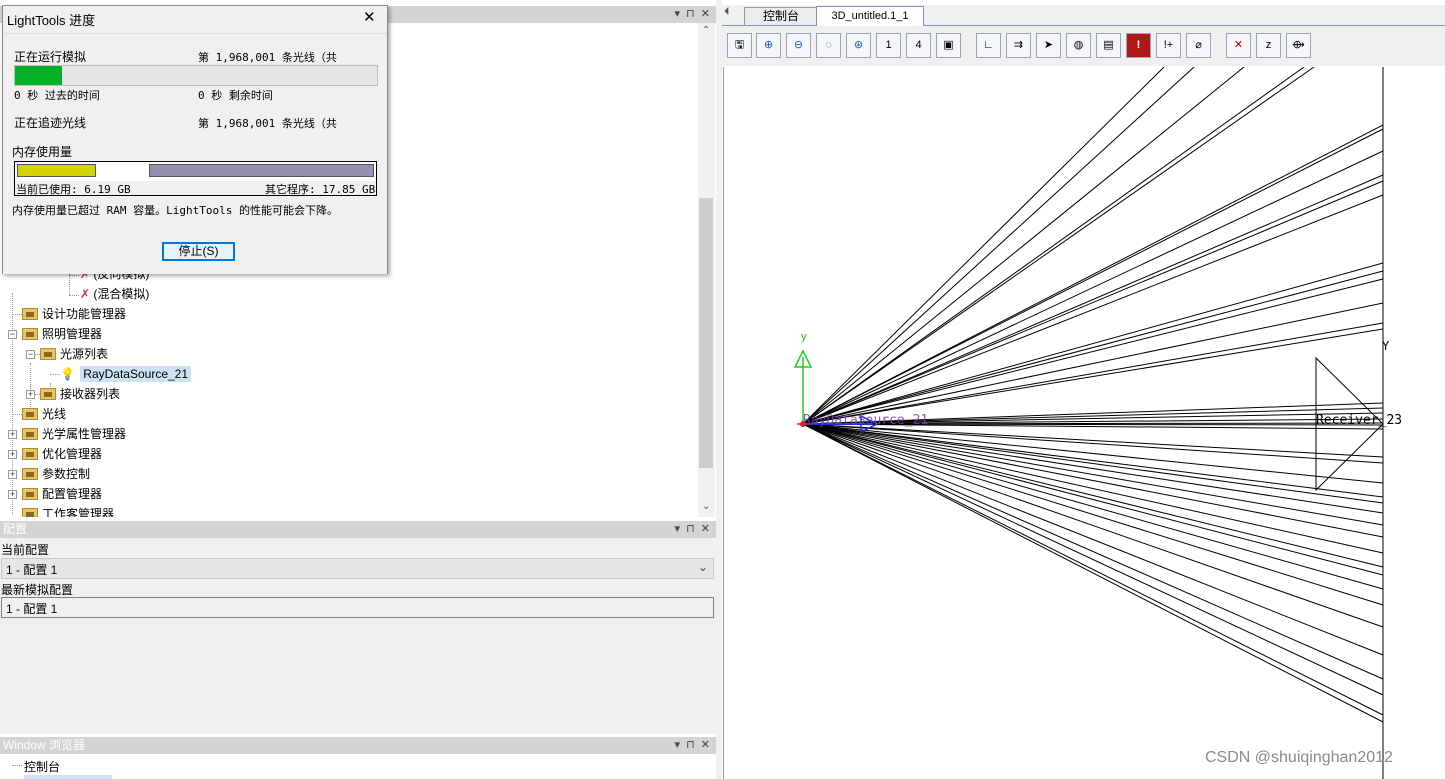 This screenshot has width=1445, height=779. I want to click on window-item-console: 控制台, so click(42, 766).